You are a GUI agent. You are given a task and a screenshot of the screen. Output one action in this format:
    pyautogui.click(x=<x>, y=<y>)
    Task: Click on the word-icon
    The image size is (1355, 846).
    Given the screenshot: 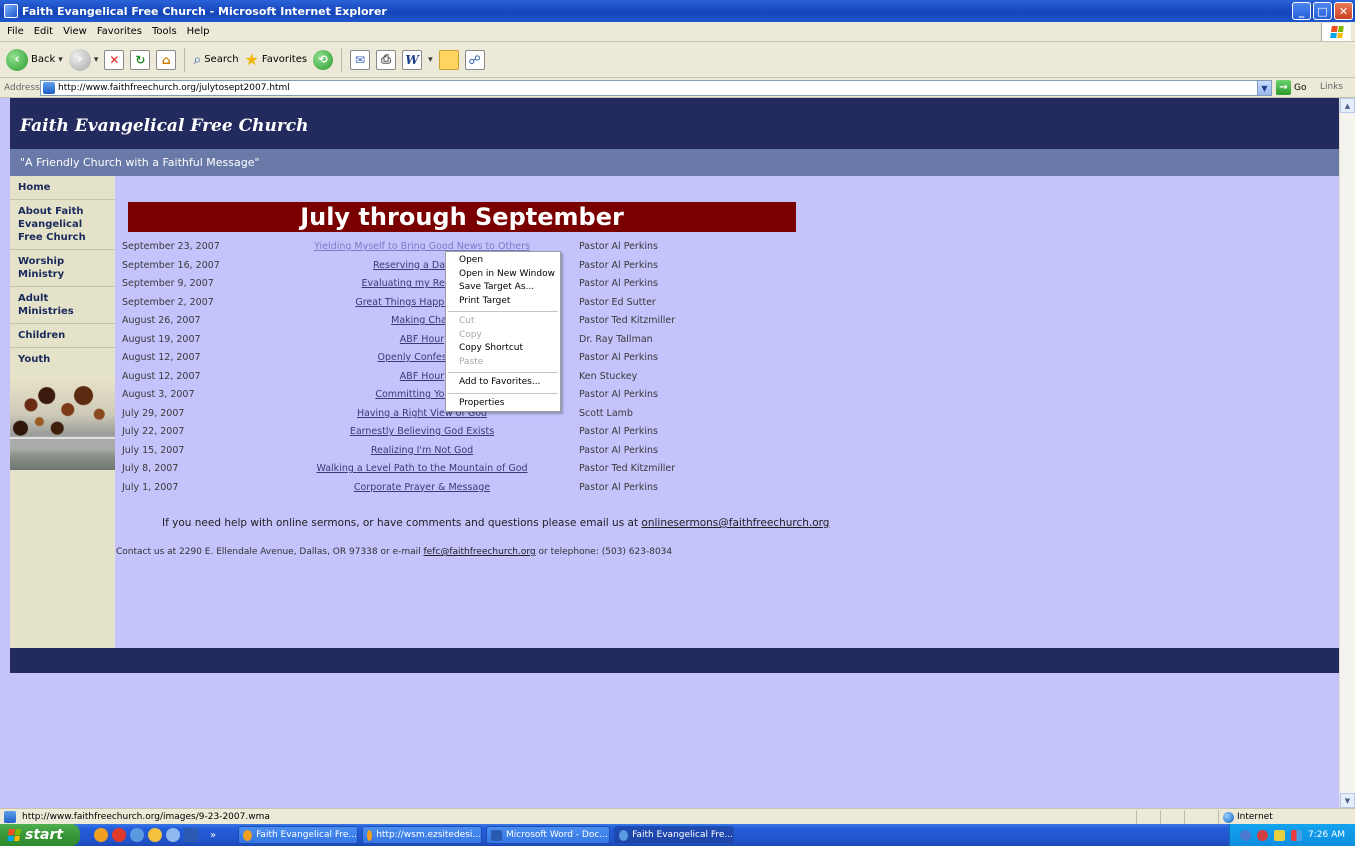 What is the action you would take?
    pyautogui.click(x=496, y=835)
    